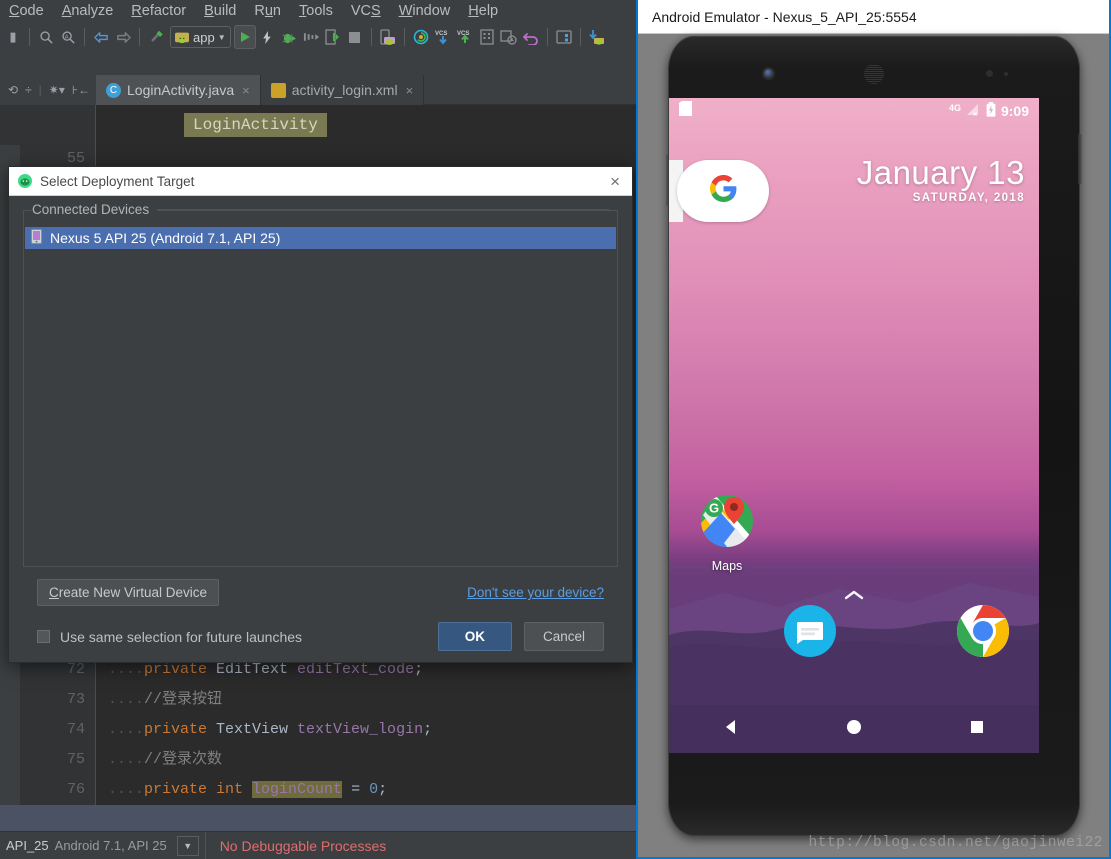 Image resolution: width=1111 pixels, height=859 pixels. I want to click on group-legend-label: Connected Devices, so click(95, 209).